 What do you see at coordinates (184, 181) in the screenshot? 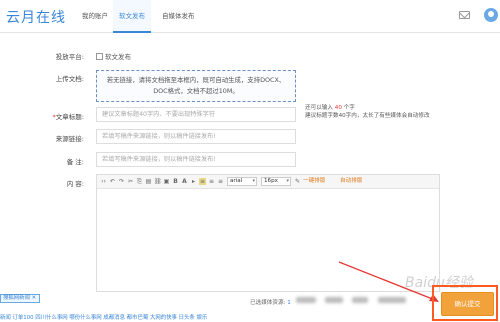
I see `font-color-icon: A` at bounding box center [184, 181].